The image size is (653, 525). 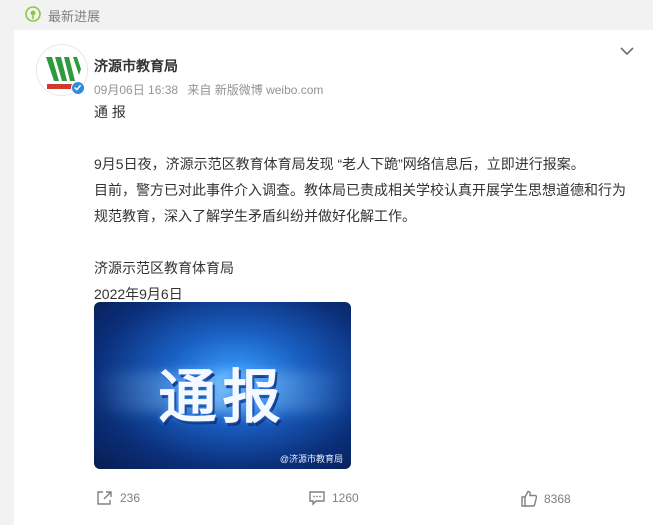 What do you see at coordinates (255, 216) in the screenshot?
I see `post-paragraph: 规范教育，深入了解学生矛盾纠纷并做好化解工作。` at bounding box center [255, 216].